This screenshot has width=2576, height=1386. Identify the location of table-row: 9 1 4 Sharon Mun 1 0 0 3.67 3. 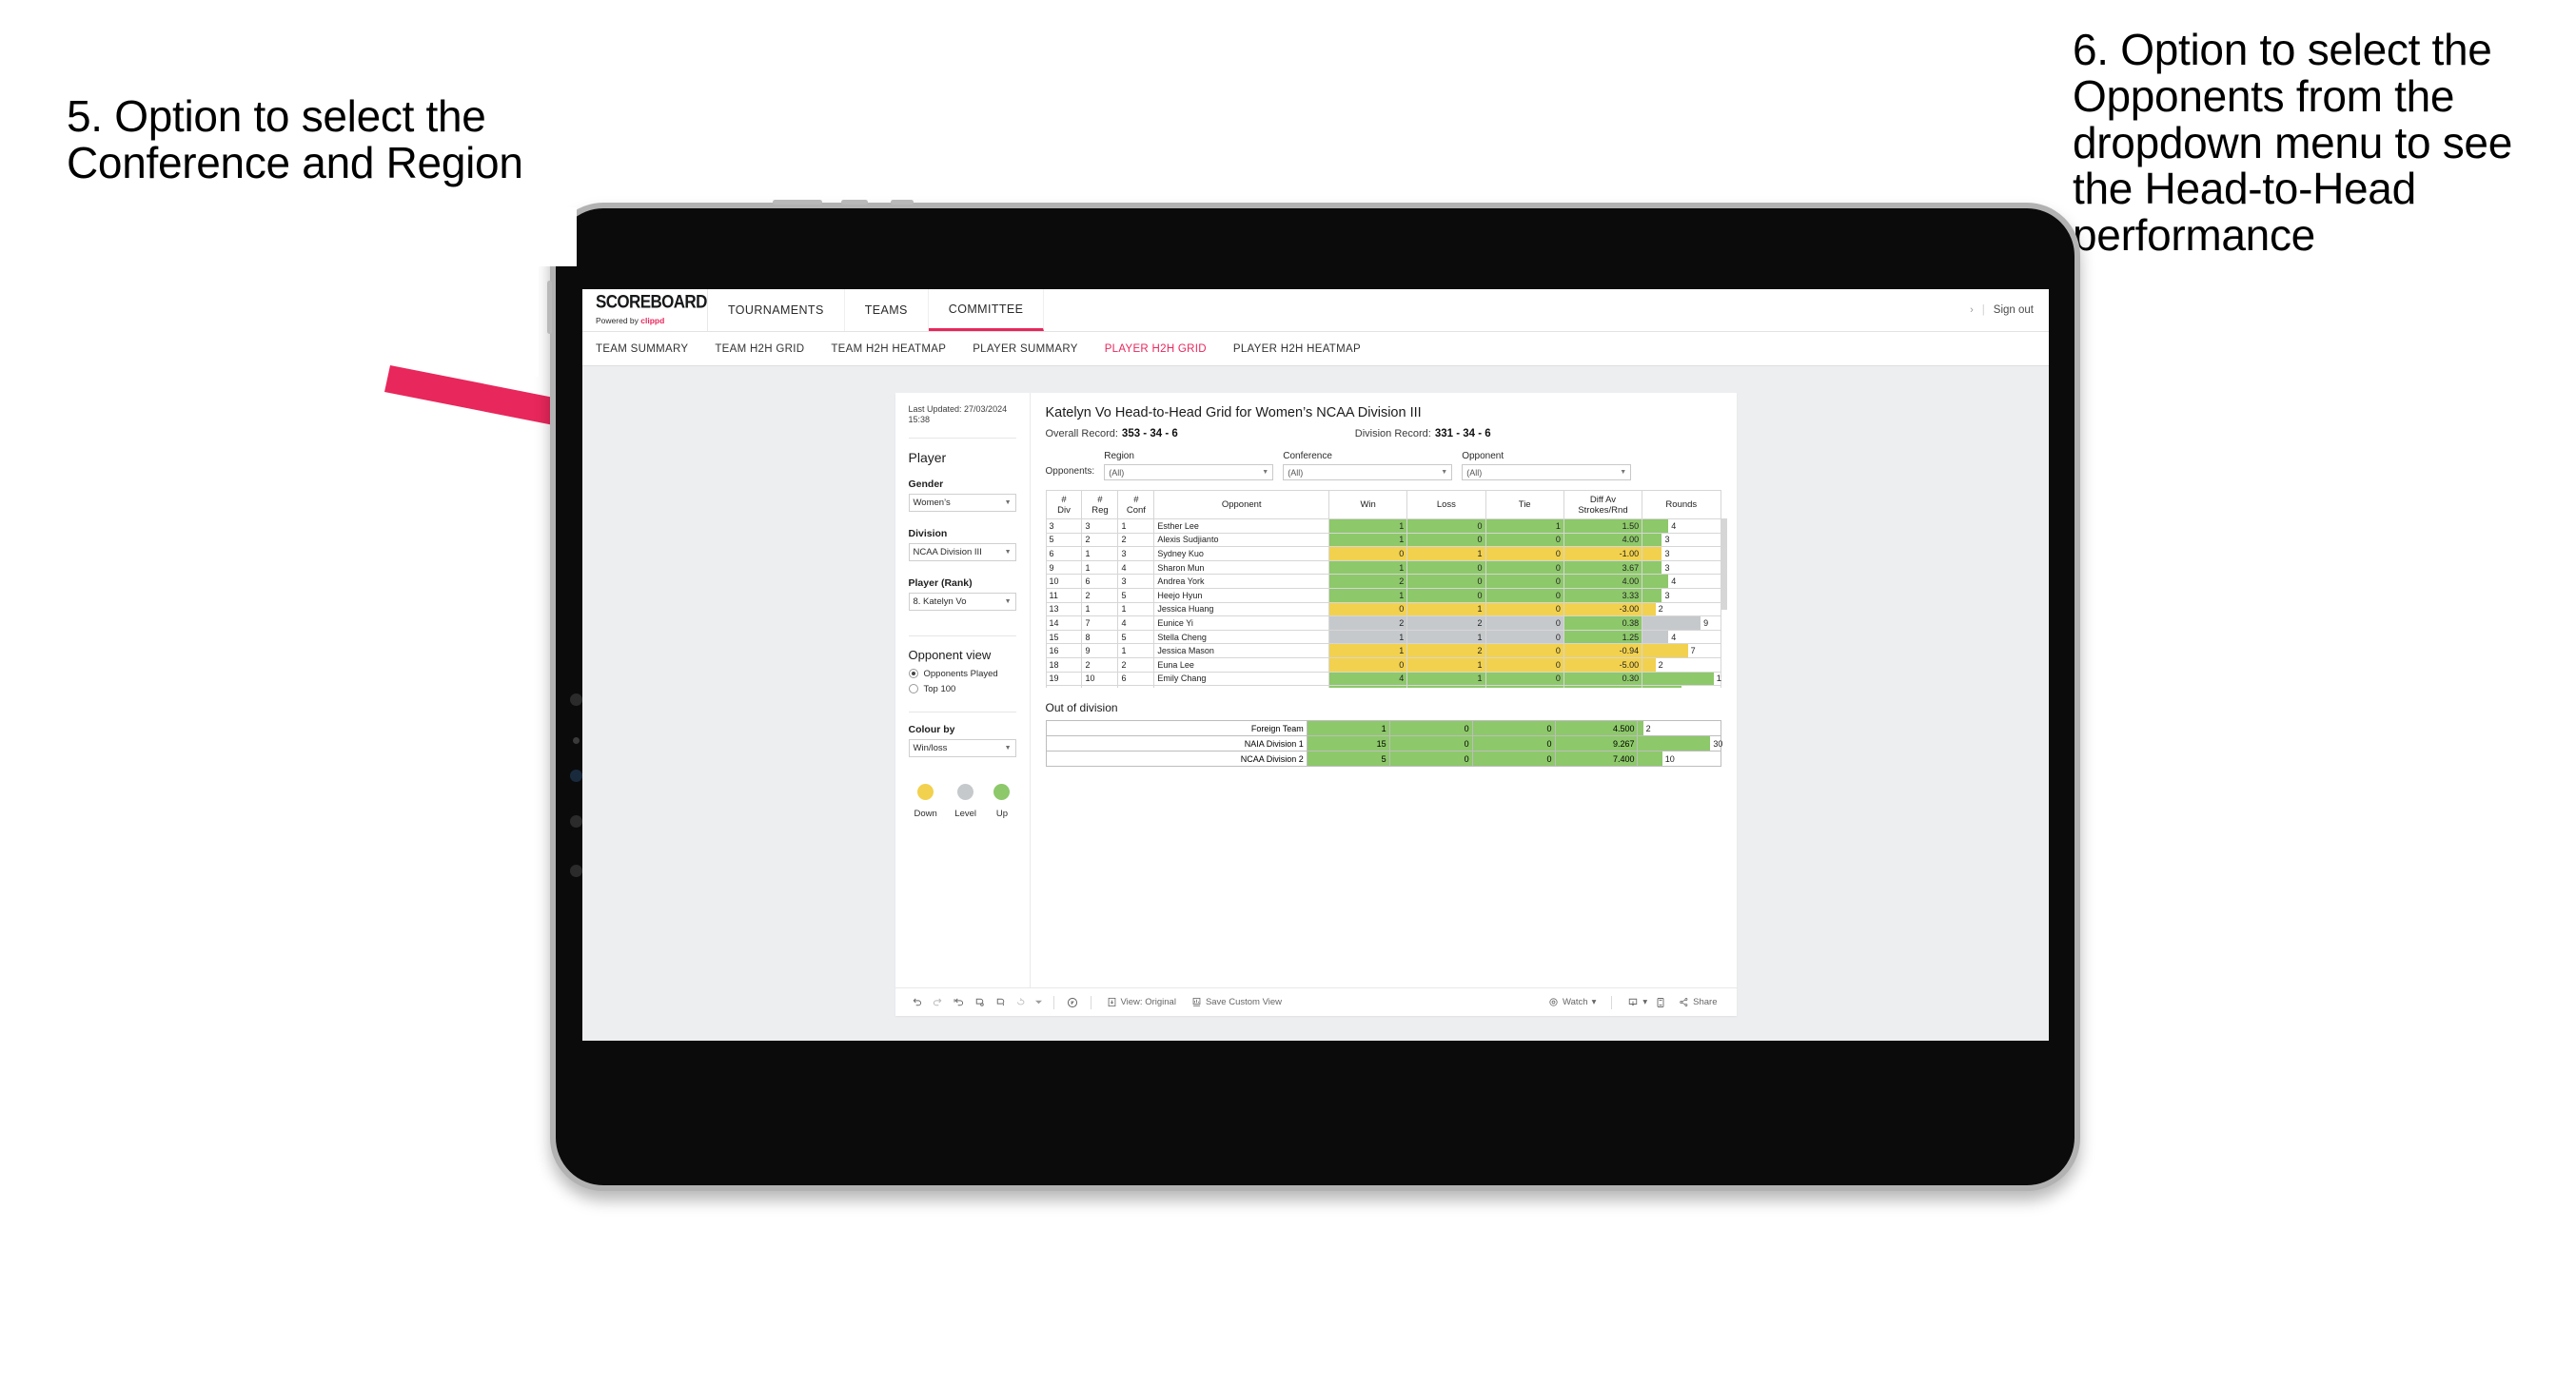
(1383, 567).